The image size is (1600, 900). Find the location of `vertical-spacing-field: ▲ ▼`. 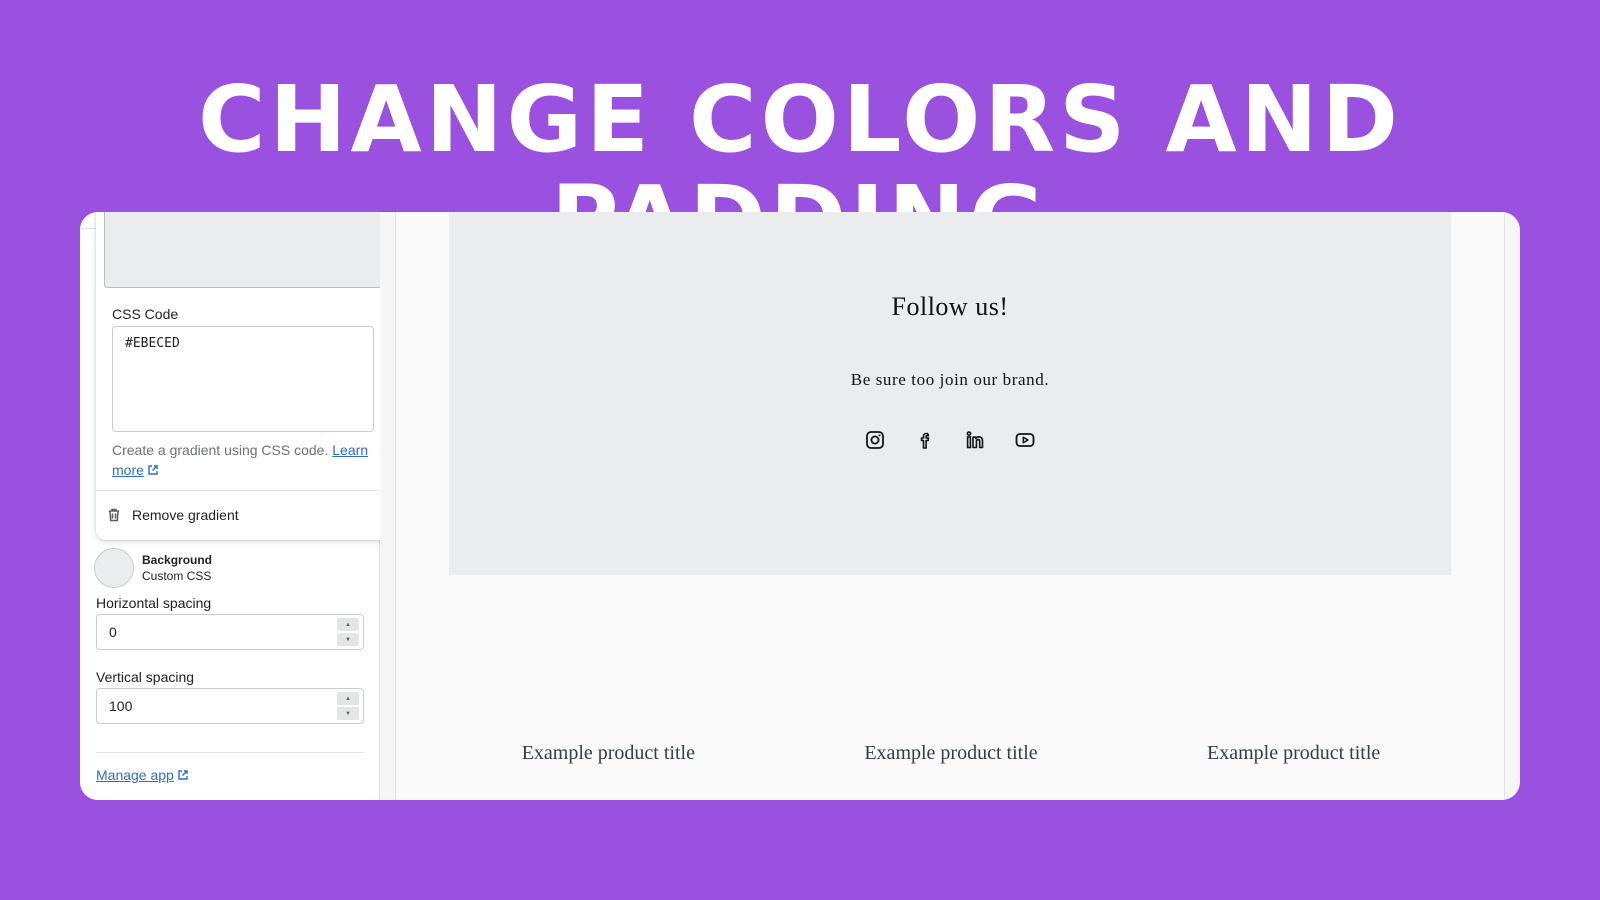

vertical-spacing-field: ▲ ▼ is located at coordinates (230, 706).